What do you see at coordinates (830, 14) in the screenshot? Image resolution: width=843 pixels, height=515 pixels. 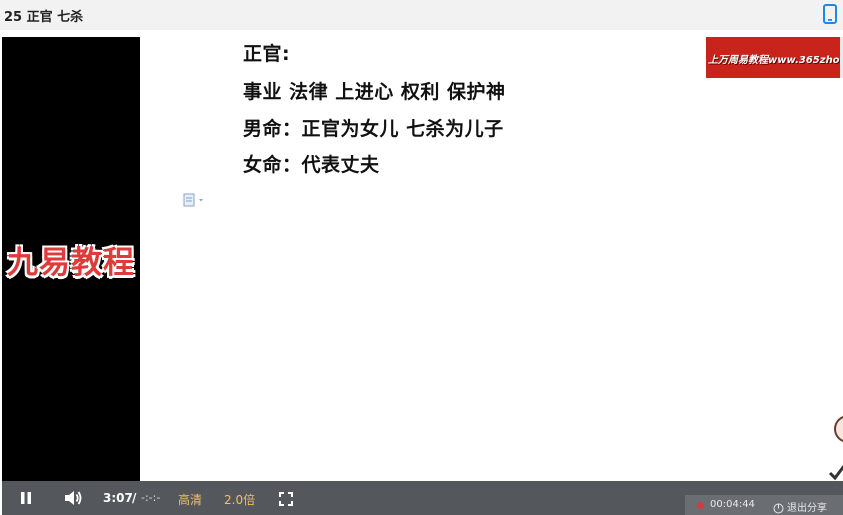 I see `mobile-phone-icon` at bounding box center [830, 14].